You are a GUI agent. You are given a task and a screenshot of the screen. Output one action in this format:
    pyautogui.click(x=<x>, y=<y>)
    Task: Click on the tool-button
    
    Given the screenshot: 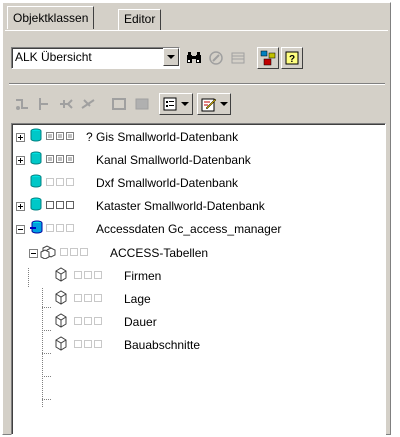 What is the action you would take?
    pyautogui.click(x=216, y=58)
    